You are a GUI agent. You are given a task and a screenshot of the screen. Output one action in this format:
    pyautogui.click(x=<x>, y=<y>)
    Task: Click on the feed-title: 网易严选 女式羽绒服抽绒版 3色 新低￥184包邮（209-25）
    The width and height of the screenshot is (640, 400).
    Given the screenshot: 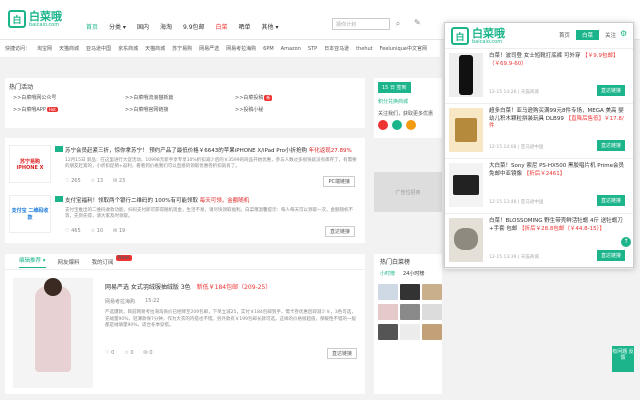 What is the action you would take?
    pyautogui.click(x=188, y=286)
    